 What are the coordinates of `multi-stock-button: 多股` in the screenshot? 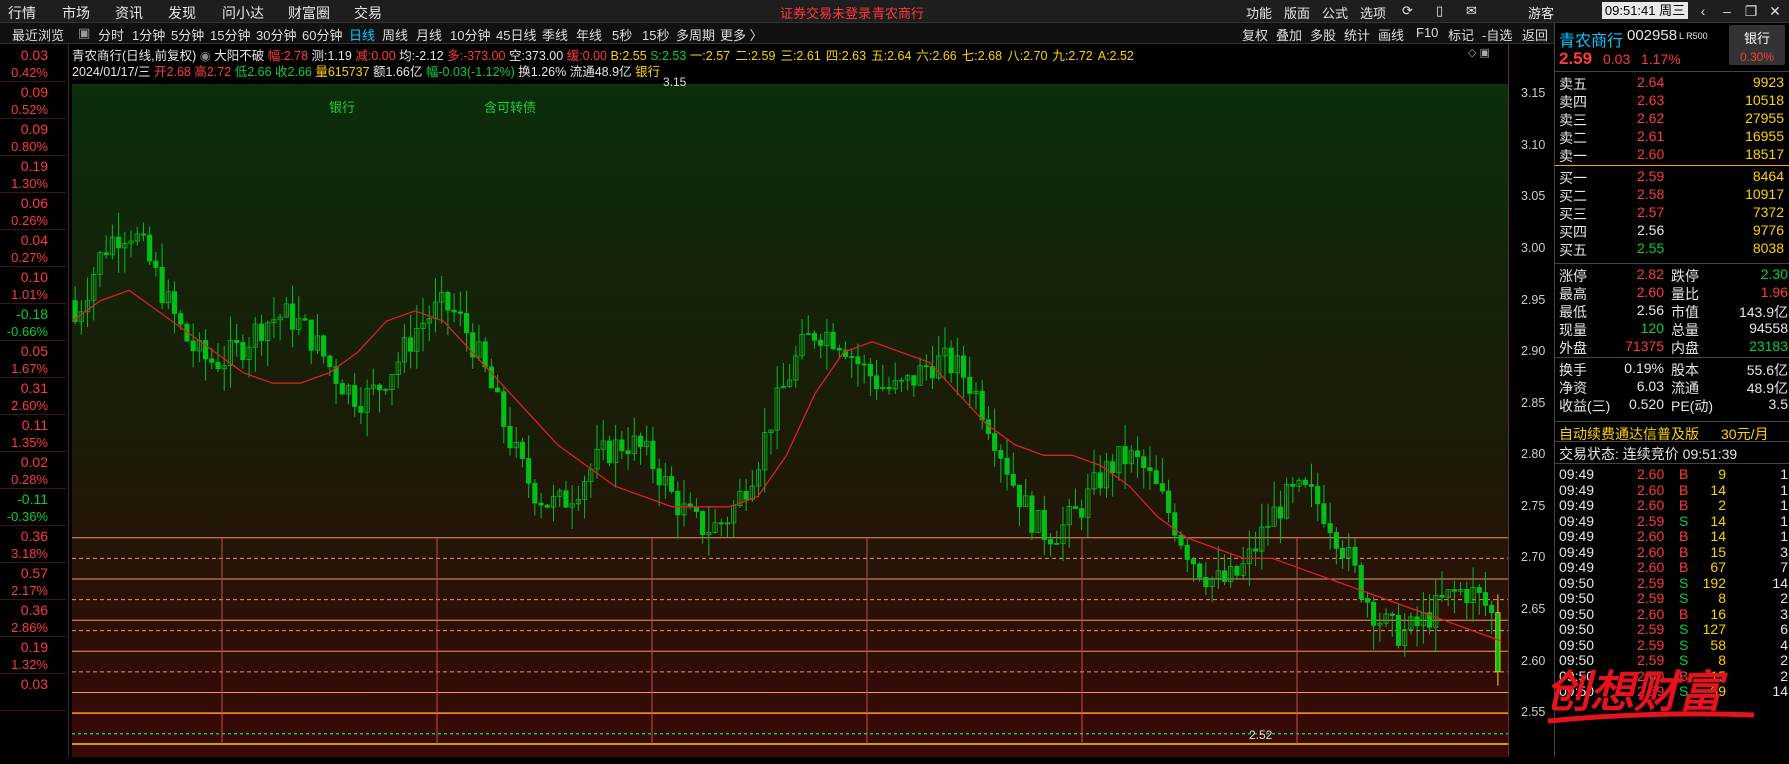 It's located at (1323, 34).